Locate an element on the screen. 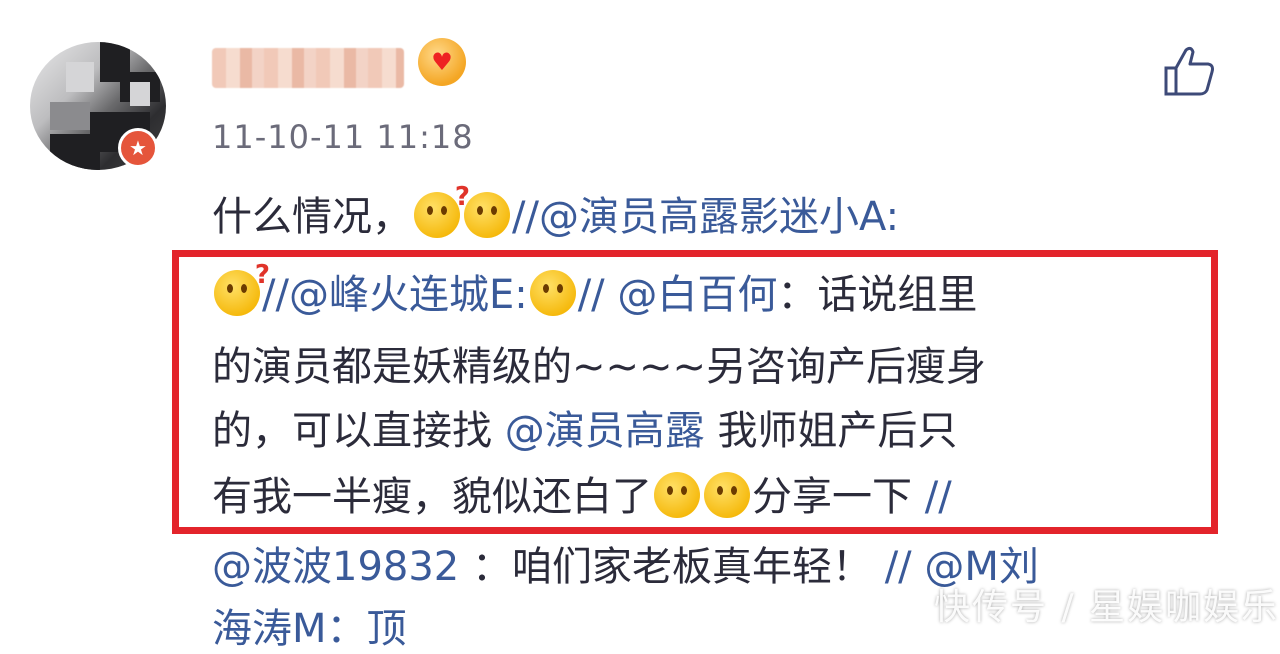  mention-link: @演员高露影迷小A: is located at coordinates (719, 217).